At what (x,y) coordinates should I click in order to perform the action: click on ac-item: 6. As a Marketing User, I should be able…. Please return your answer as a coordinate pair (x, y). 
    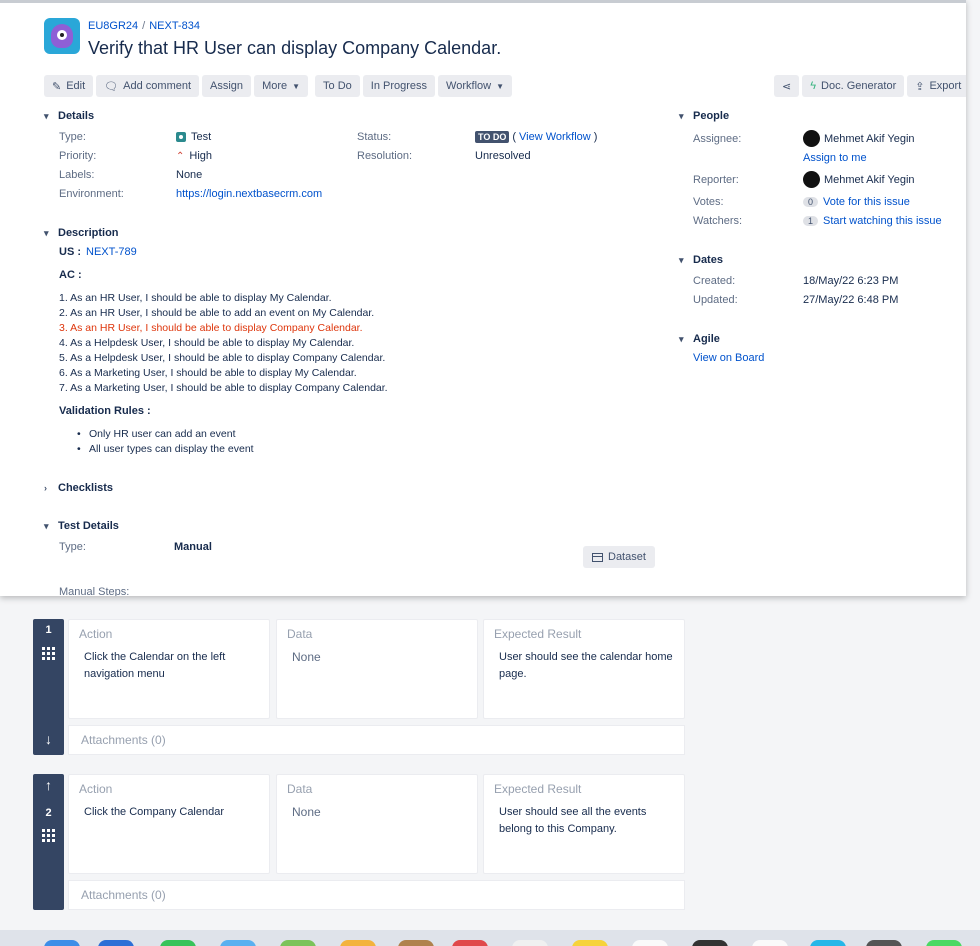
    Looking at the image, I should click on (208, 373).